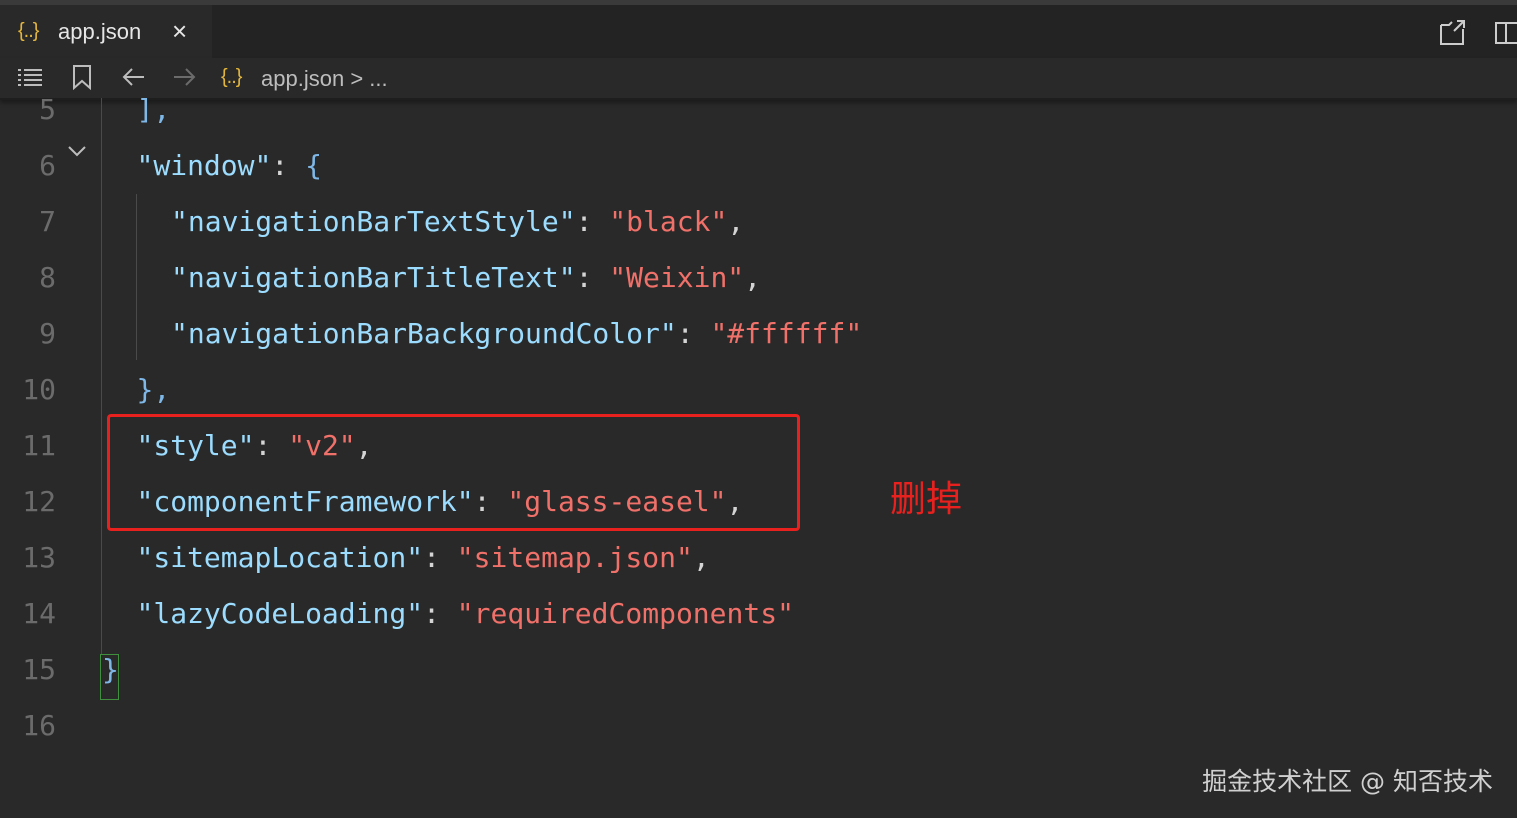 The image size is (1517, 818). What do you see at coordinates (280, 613) in the screenshot?
I see `json-key: "lazyCodeLoading"` at bounding box center [280, 613].